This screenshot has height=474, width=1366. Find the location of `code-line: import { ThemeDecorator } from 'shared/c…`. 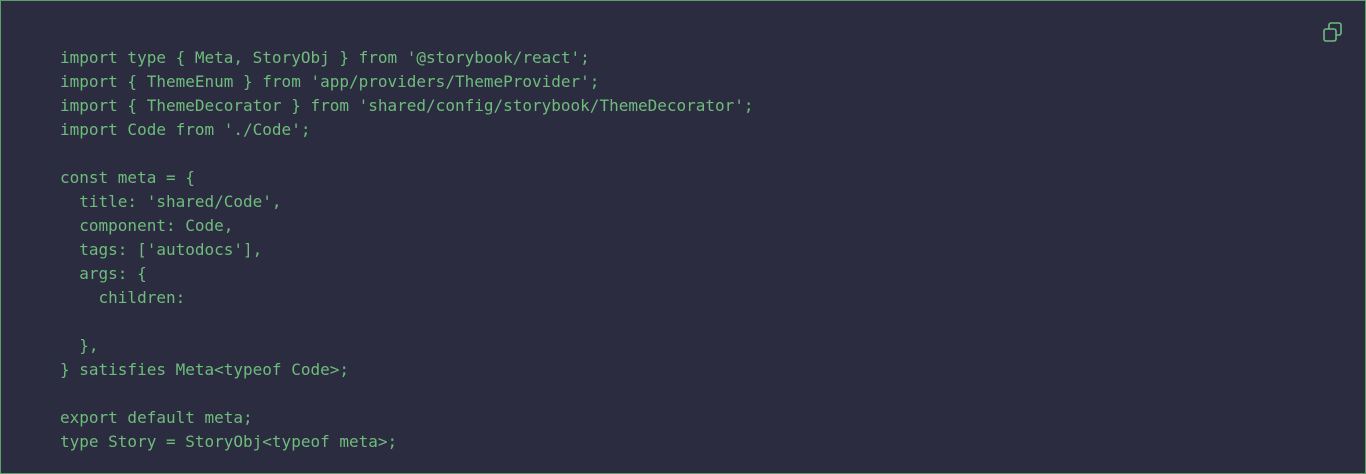

code-line: import { ThemeDecorator } from 'shared/c… is located at coordinates (407, 105).